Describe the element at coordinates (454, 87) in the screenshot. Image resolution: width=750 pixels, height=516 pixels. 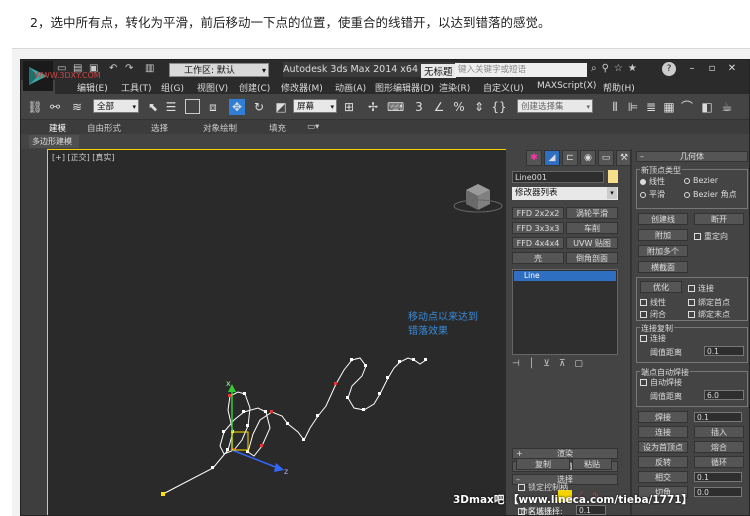
I see `menu-rendering: 渲染(R)` at that location.